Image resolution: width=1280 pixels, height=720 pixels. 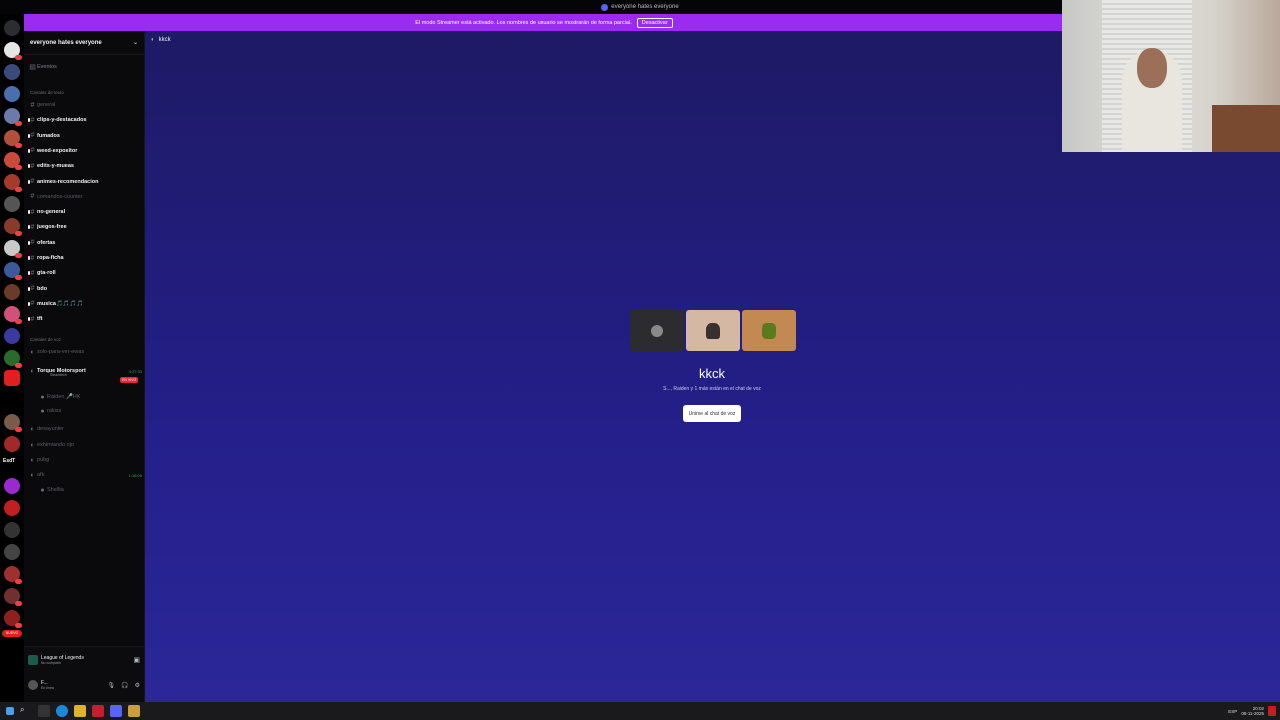 What do you see at coordinates (32, 445) in the screenshot?
I see `speaker-icon: ◐` at bounding box center [32, 445].